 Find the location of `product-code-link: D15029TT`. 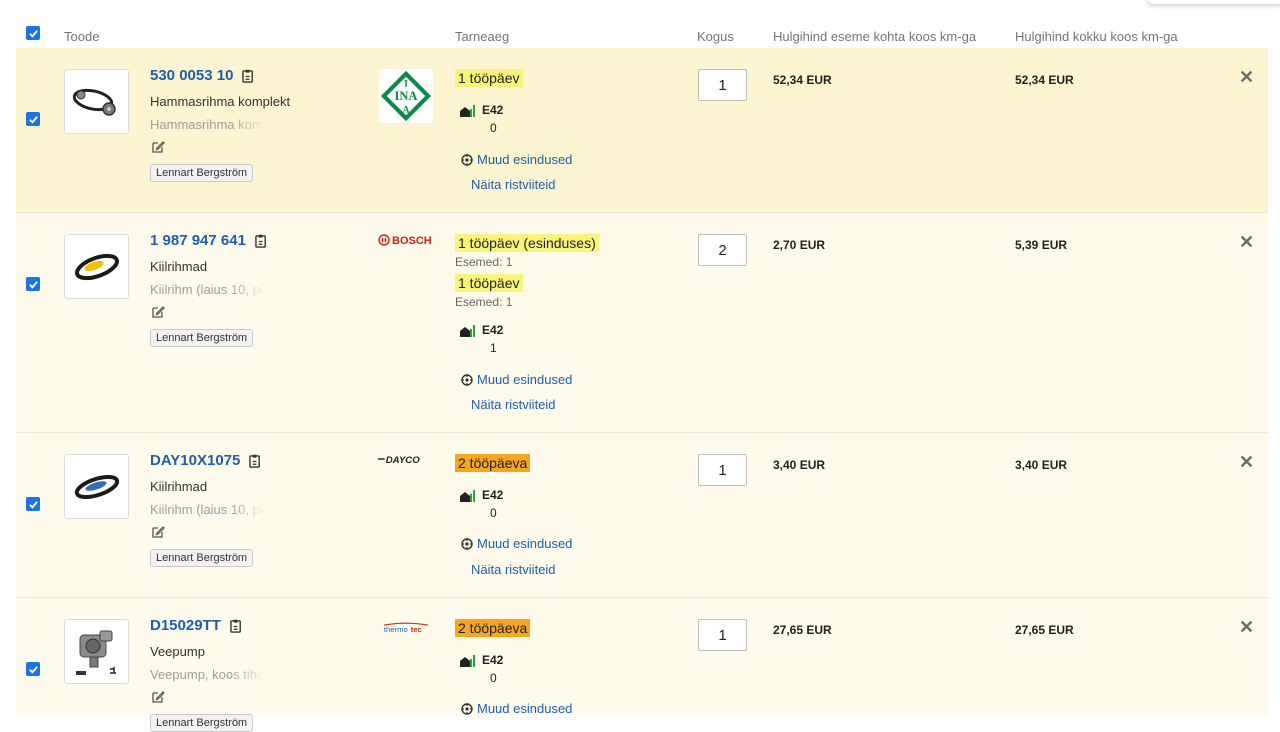

product-code-link: D15029TT is located at coordinates (185, 625).